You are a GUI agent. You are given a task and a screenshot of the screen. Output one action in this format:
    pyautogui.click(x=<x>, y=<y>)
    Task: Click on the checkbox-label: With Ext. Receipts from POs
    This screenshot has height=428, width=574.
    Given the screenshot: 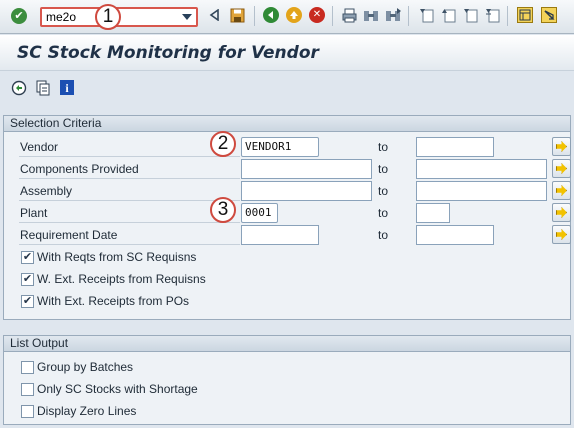 What is the action you would take?
    pyautogui.click(x=113, y=301)
    